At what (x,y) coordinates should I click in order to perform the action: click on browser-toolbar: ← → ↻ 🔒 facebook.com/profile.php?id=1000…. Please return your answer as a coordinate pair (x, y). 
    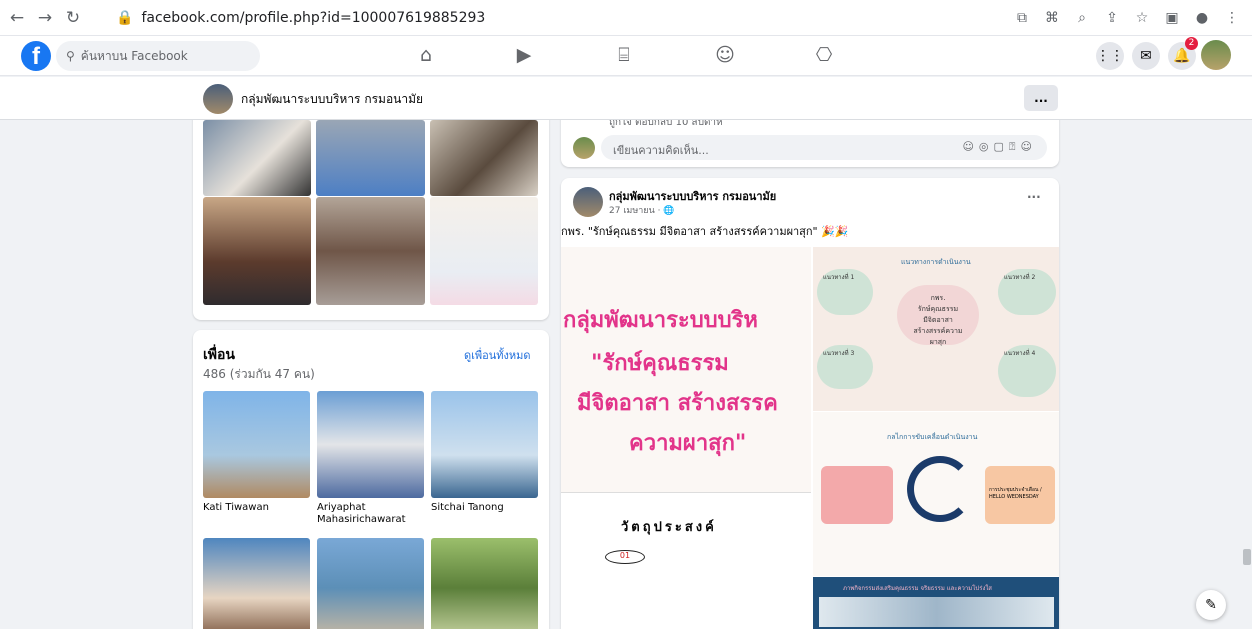
    Looking at the image, I should click on (626, 18).